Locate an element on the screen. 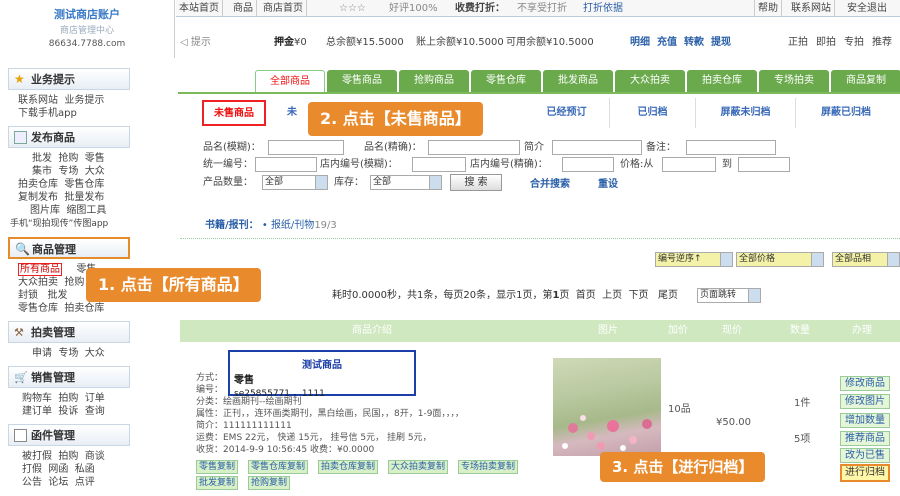 The image size is (900, 496). publish-copy: 复制发布 is located at coordinates (38, 197).